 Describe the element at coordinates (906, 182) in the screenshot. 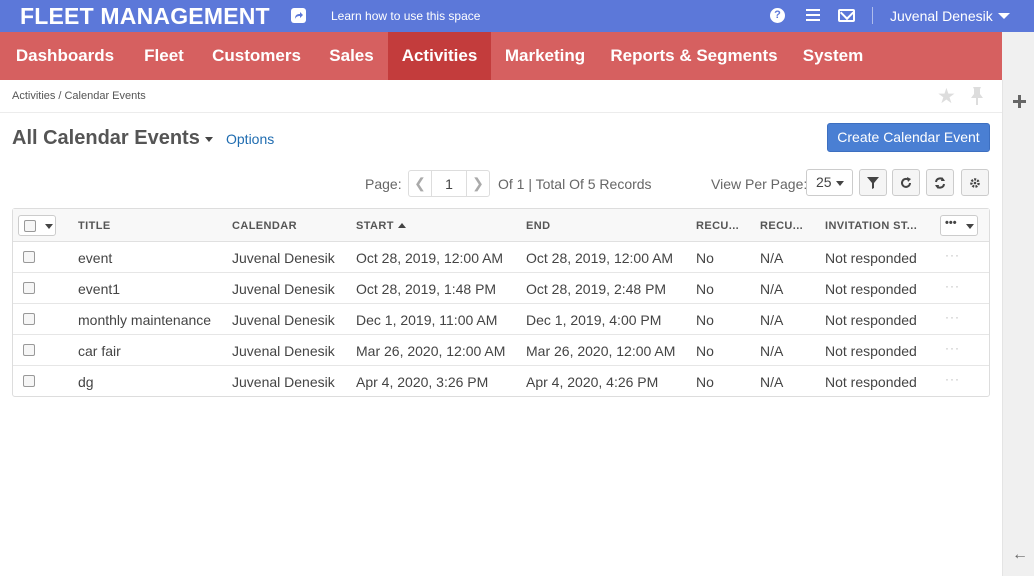

I see `refresh-button` at that location.